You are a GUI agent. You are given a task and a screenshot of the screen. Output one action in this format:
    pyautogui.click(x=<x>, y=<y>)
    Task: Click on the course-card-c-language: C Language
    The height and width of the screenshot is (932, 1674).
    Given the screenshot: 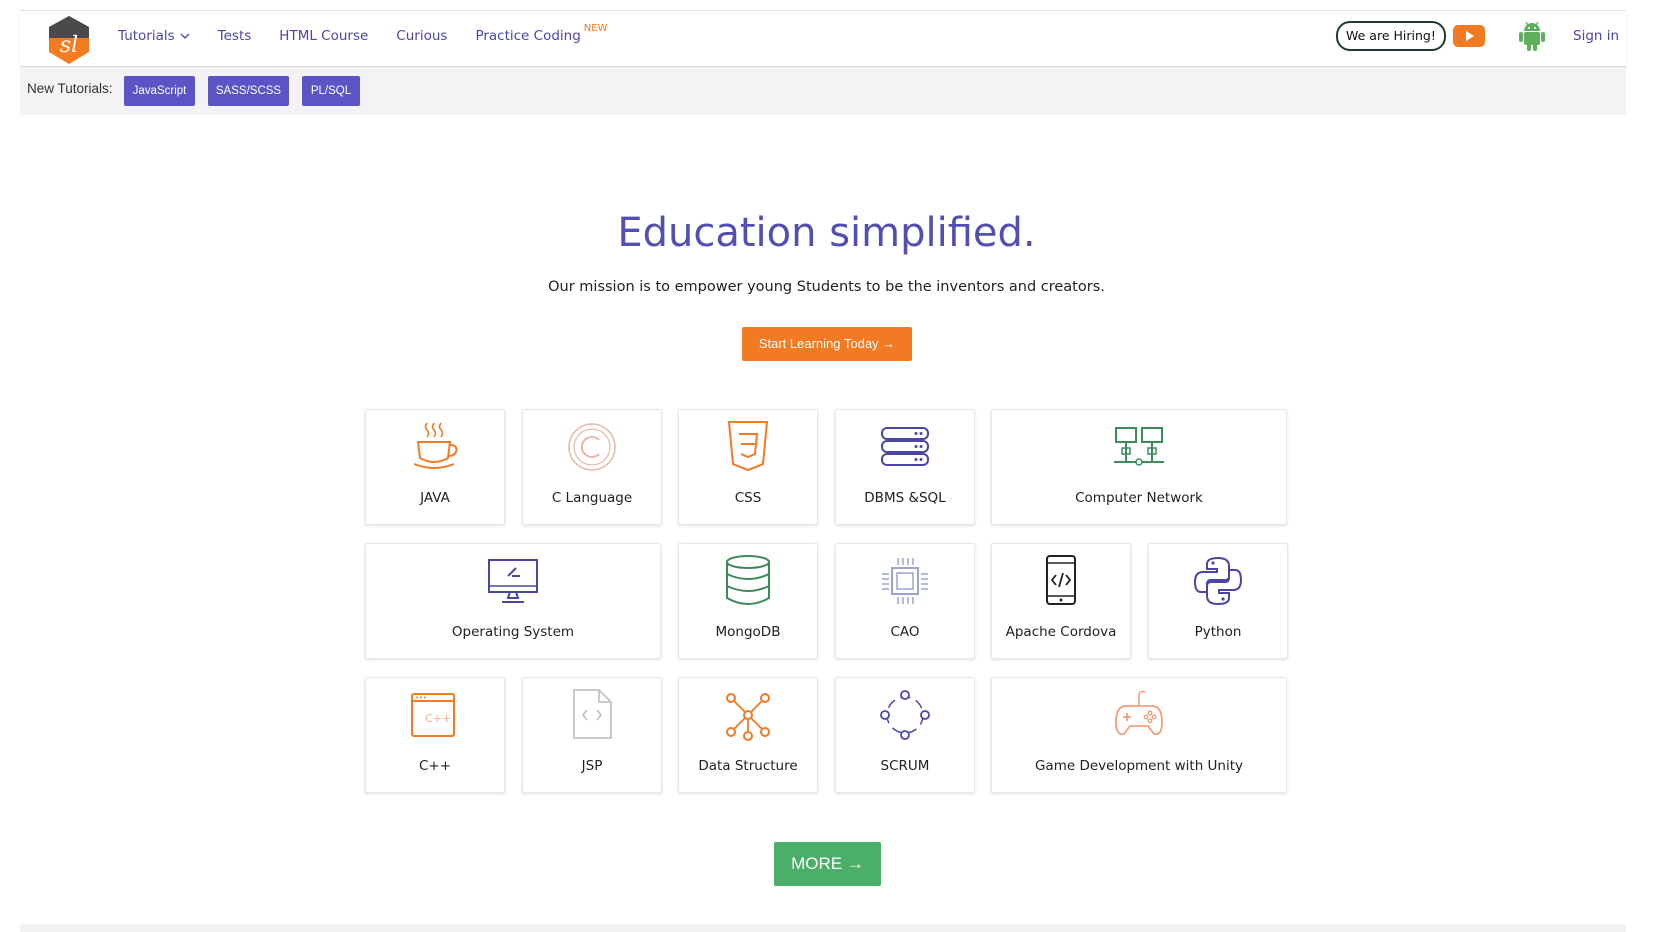 What is the action you would take?
    pyautogui.click(x=592, y=467)
    